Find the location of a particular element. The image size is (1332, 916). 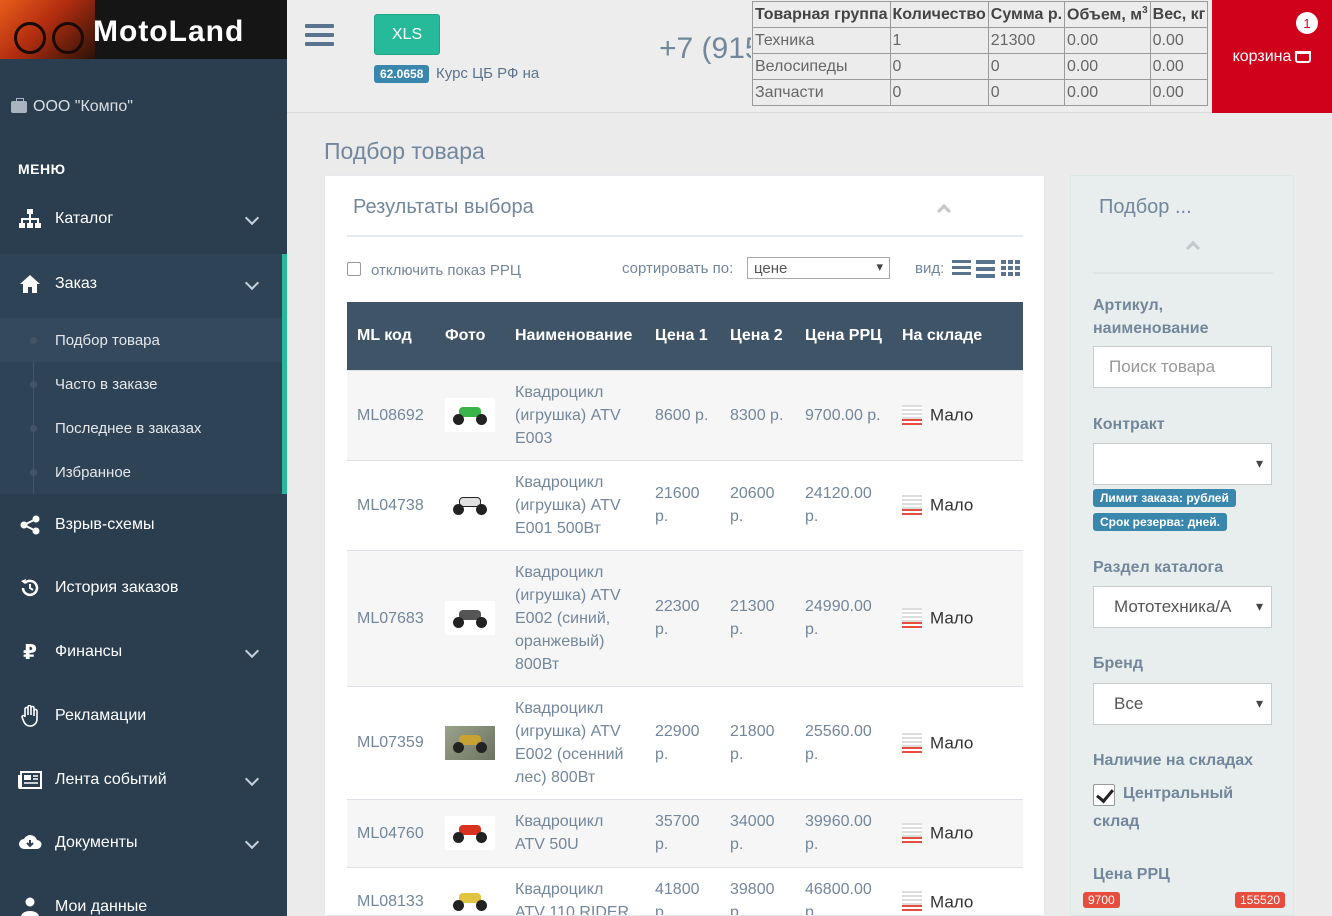

sidebar-item-order-history: История заказов is located at coordinates (143, 588).